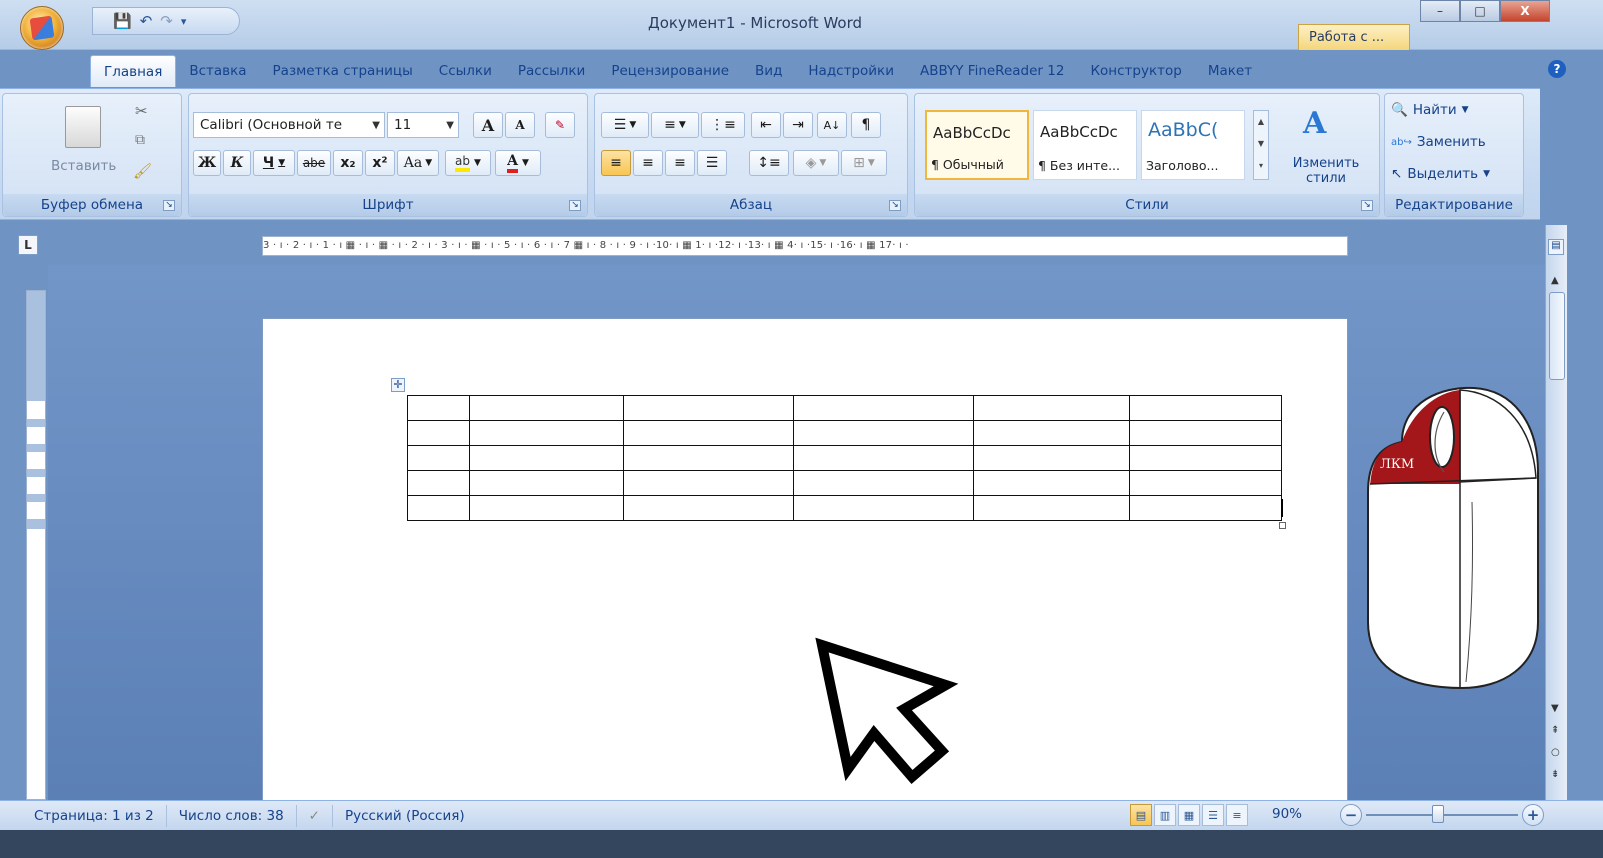  What do you see at coordinates (122, 21) in the screenshot?
I see `save-icon: 💾` at bounding box center [122, 21].